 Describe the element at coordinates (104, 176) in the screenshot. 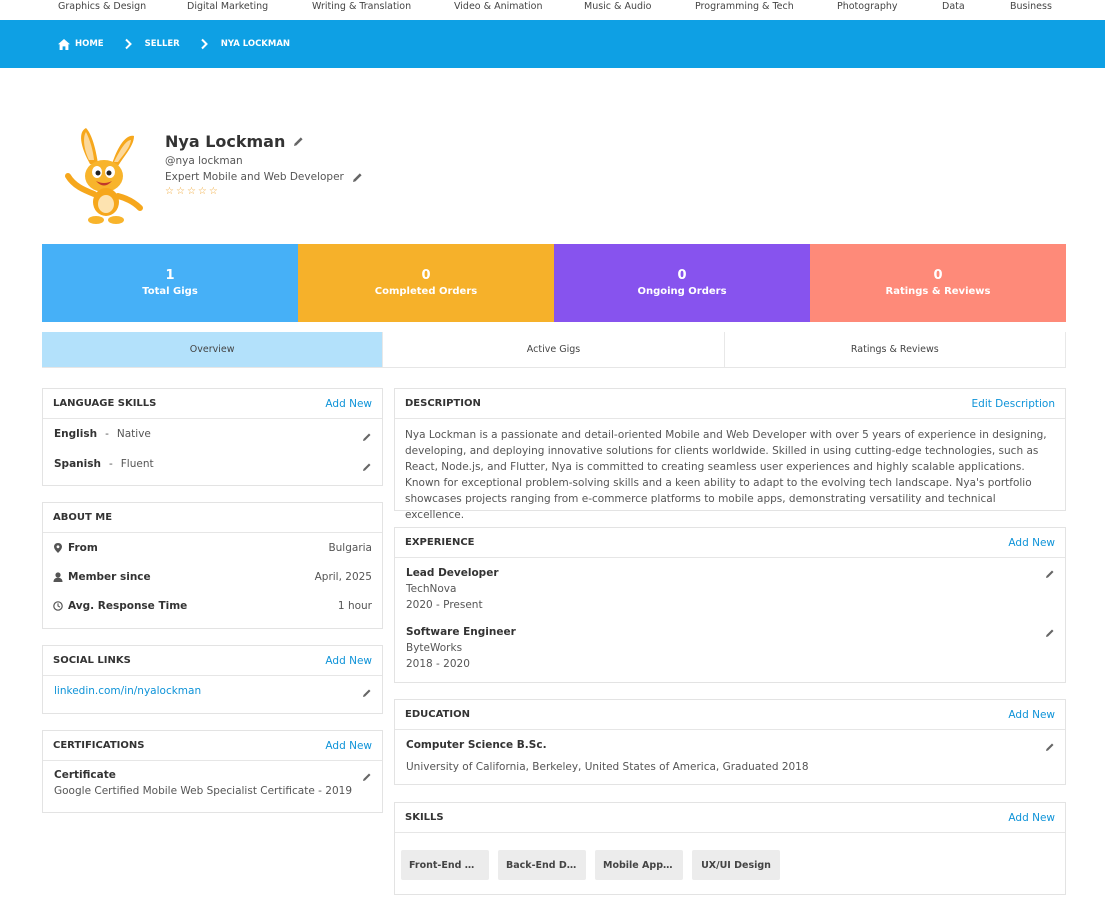

I see `avatar` at that location.